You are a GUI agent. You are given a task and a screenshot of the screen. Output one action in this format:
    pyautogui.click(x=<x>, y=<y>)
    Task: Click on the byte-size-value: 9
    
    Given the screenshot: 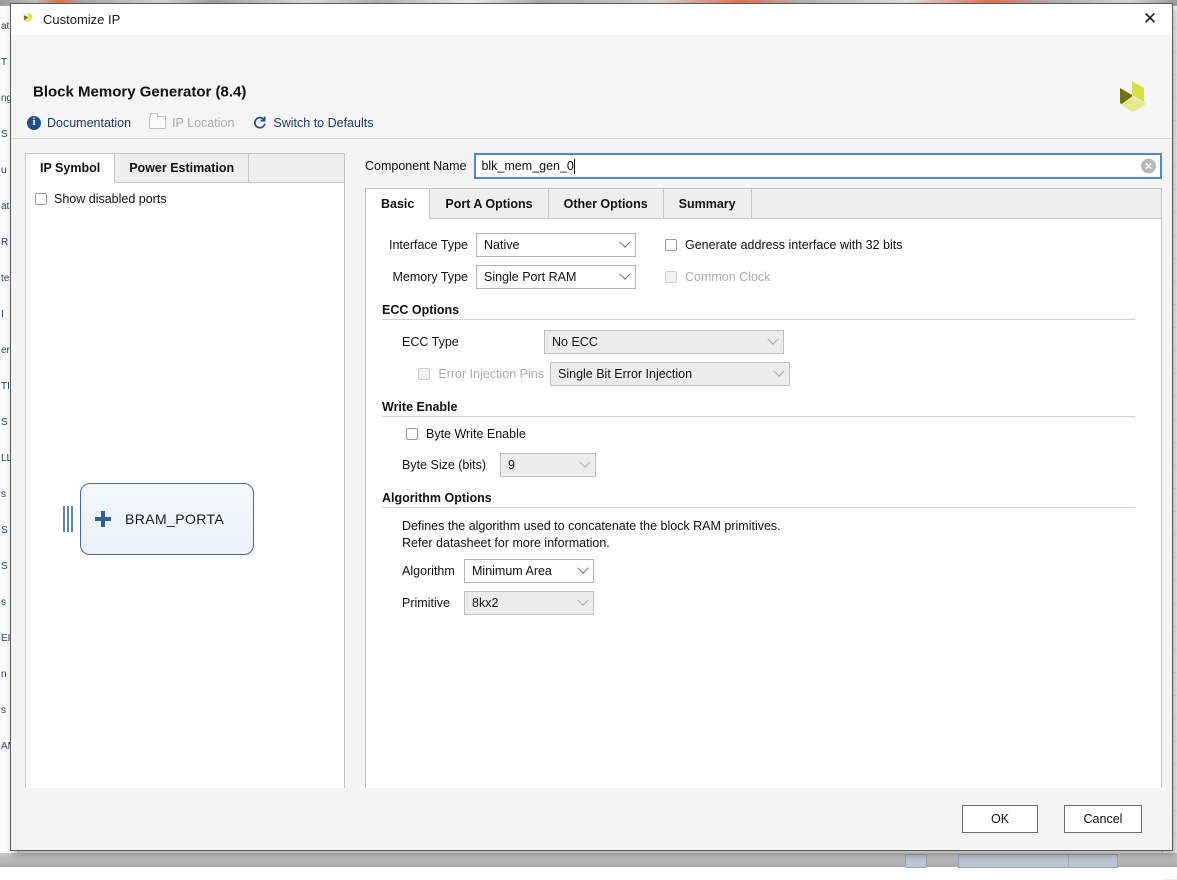 What is the action you would take?
    pyautogui.click(x=511, y=465)
    